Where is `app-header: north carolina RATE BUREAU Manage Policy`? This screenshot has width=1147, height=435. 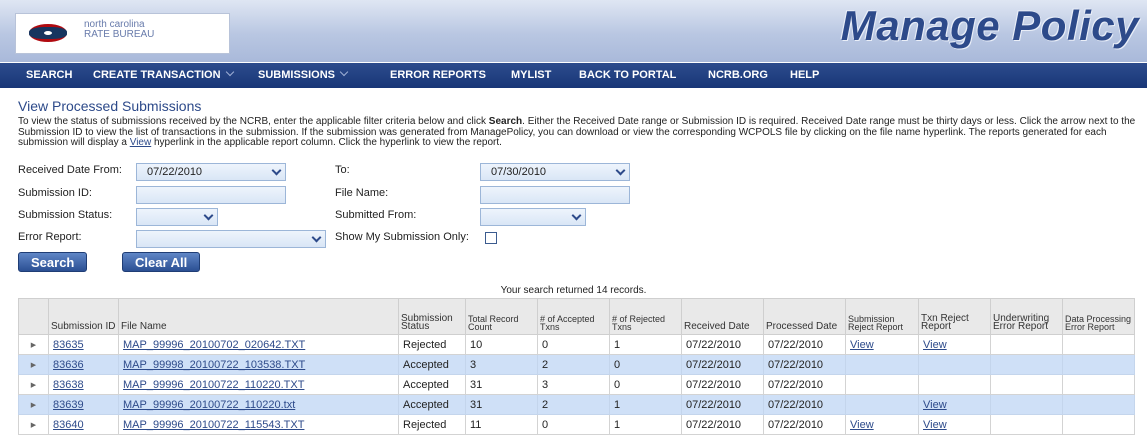
app-header: north carolina RATE BUREAU Manage Policy is located at coordinates (573, 31).